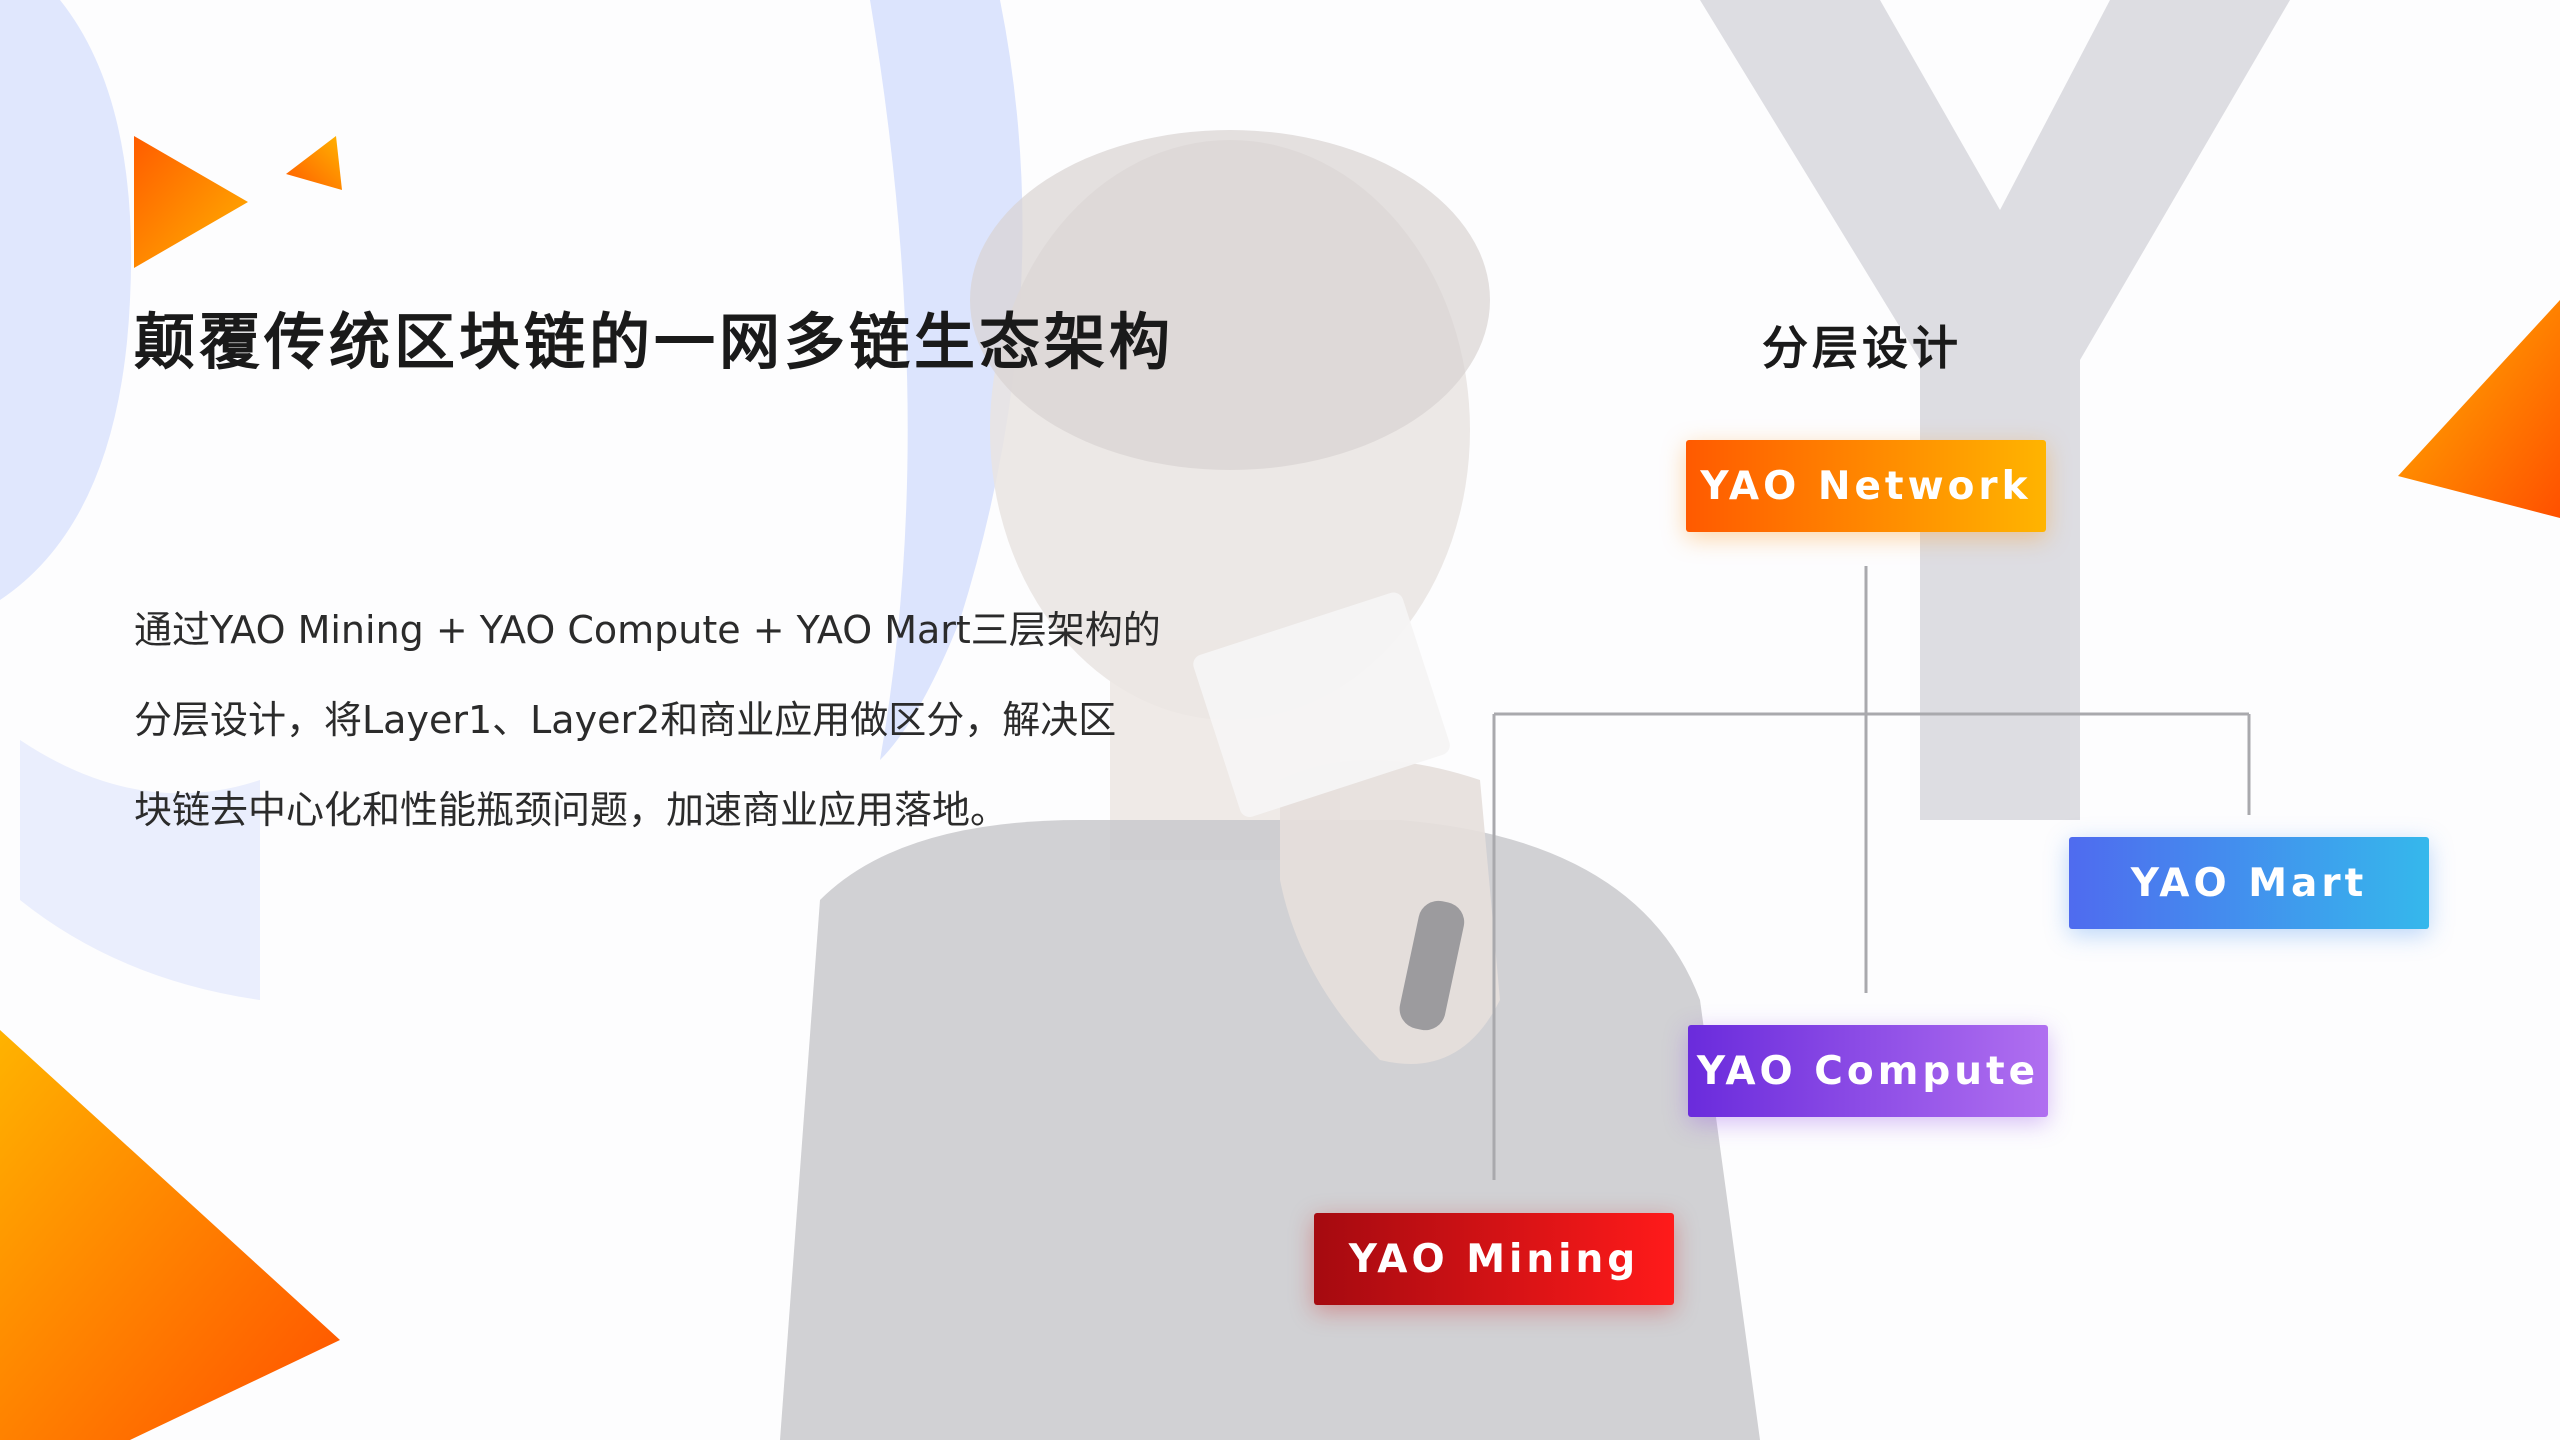  What do you see at coordinates (1862, 348) in the screenshot?
I see `diagram-title: 分层设计` at bounding box center [1862, 348].